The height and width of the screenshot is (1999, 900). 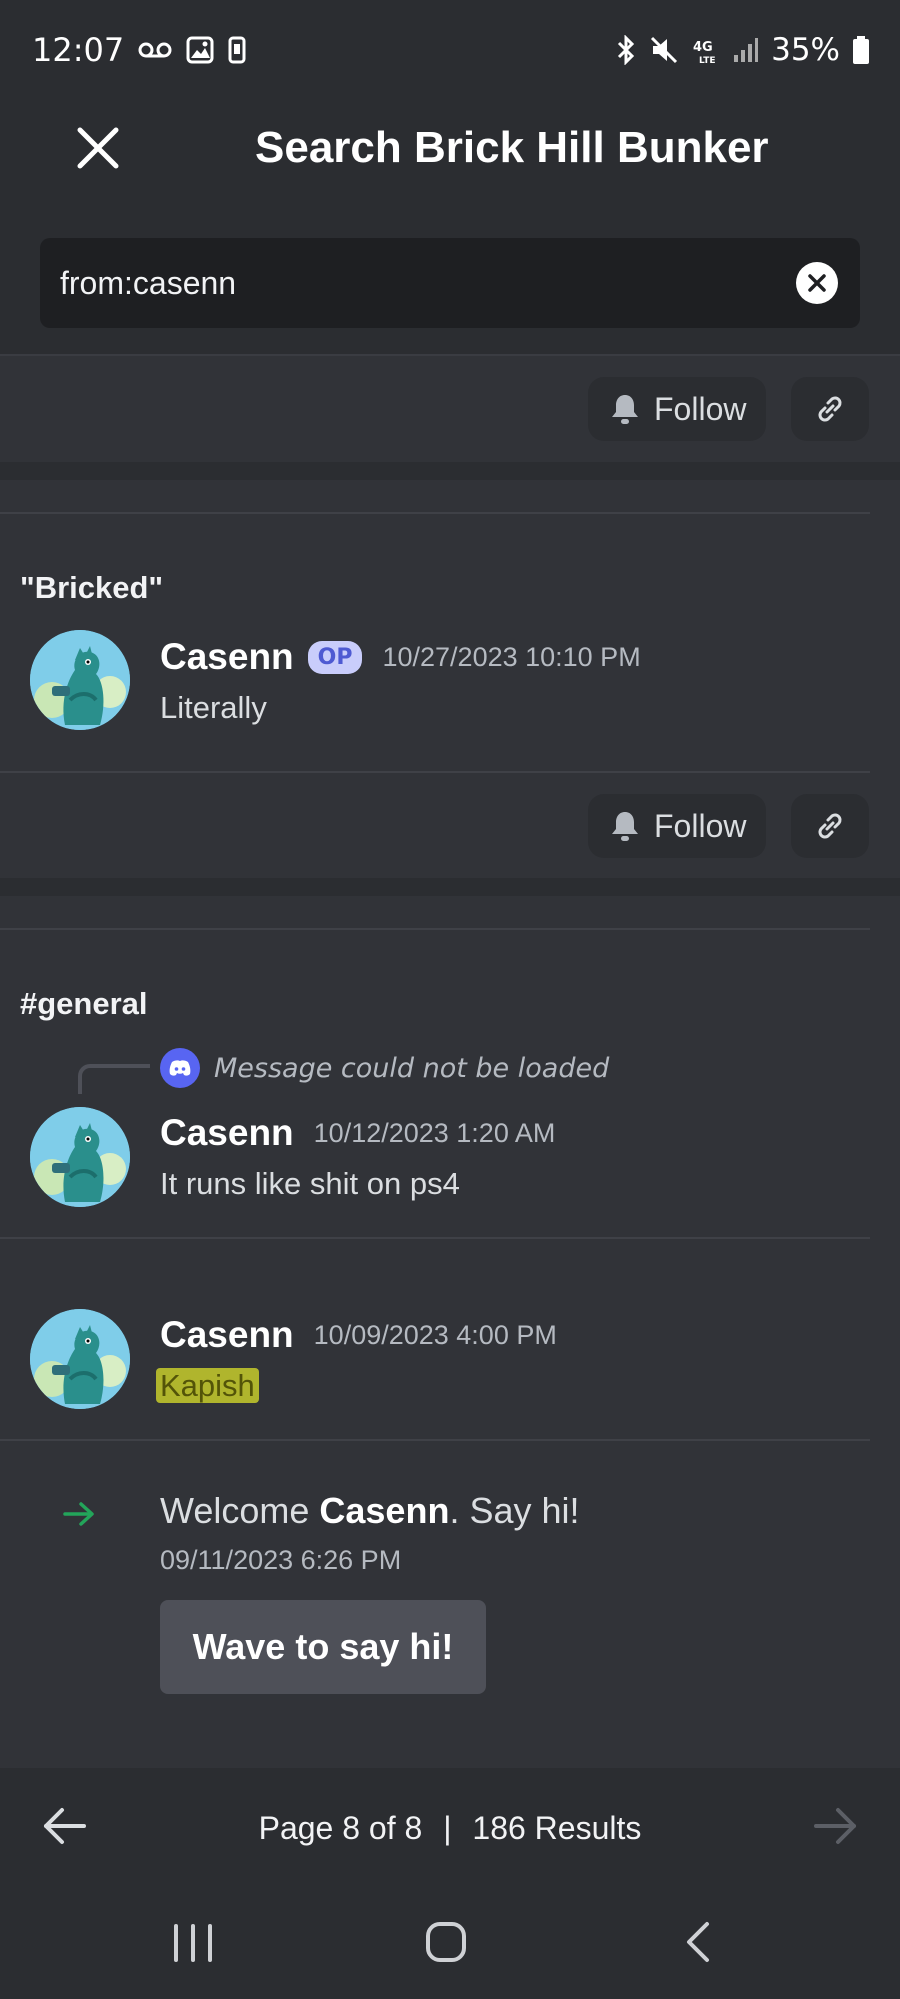 I want to click on op-badge: OP, so click(x=335, y=657).